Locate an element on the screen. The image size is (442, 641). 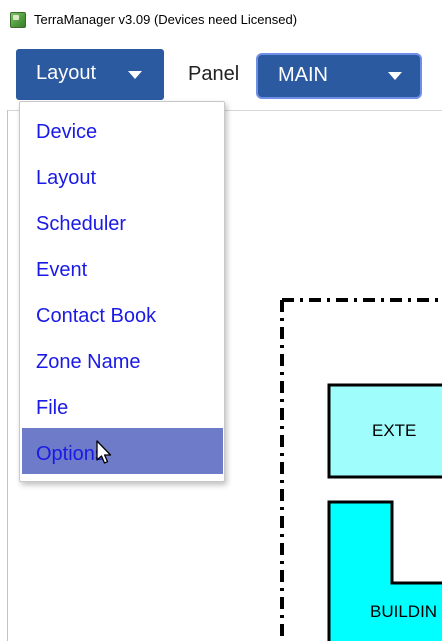
menu-item-contact-book: Contact Book is located at coordinates (122, 309).